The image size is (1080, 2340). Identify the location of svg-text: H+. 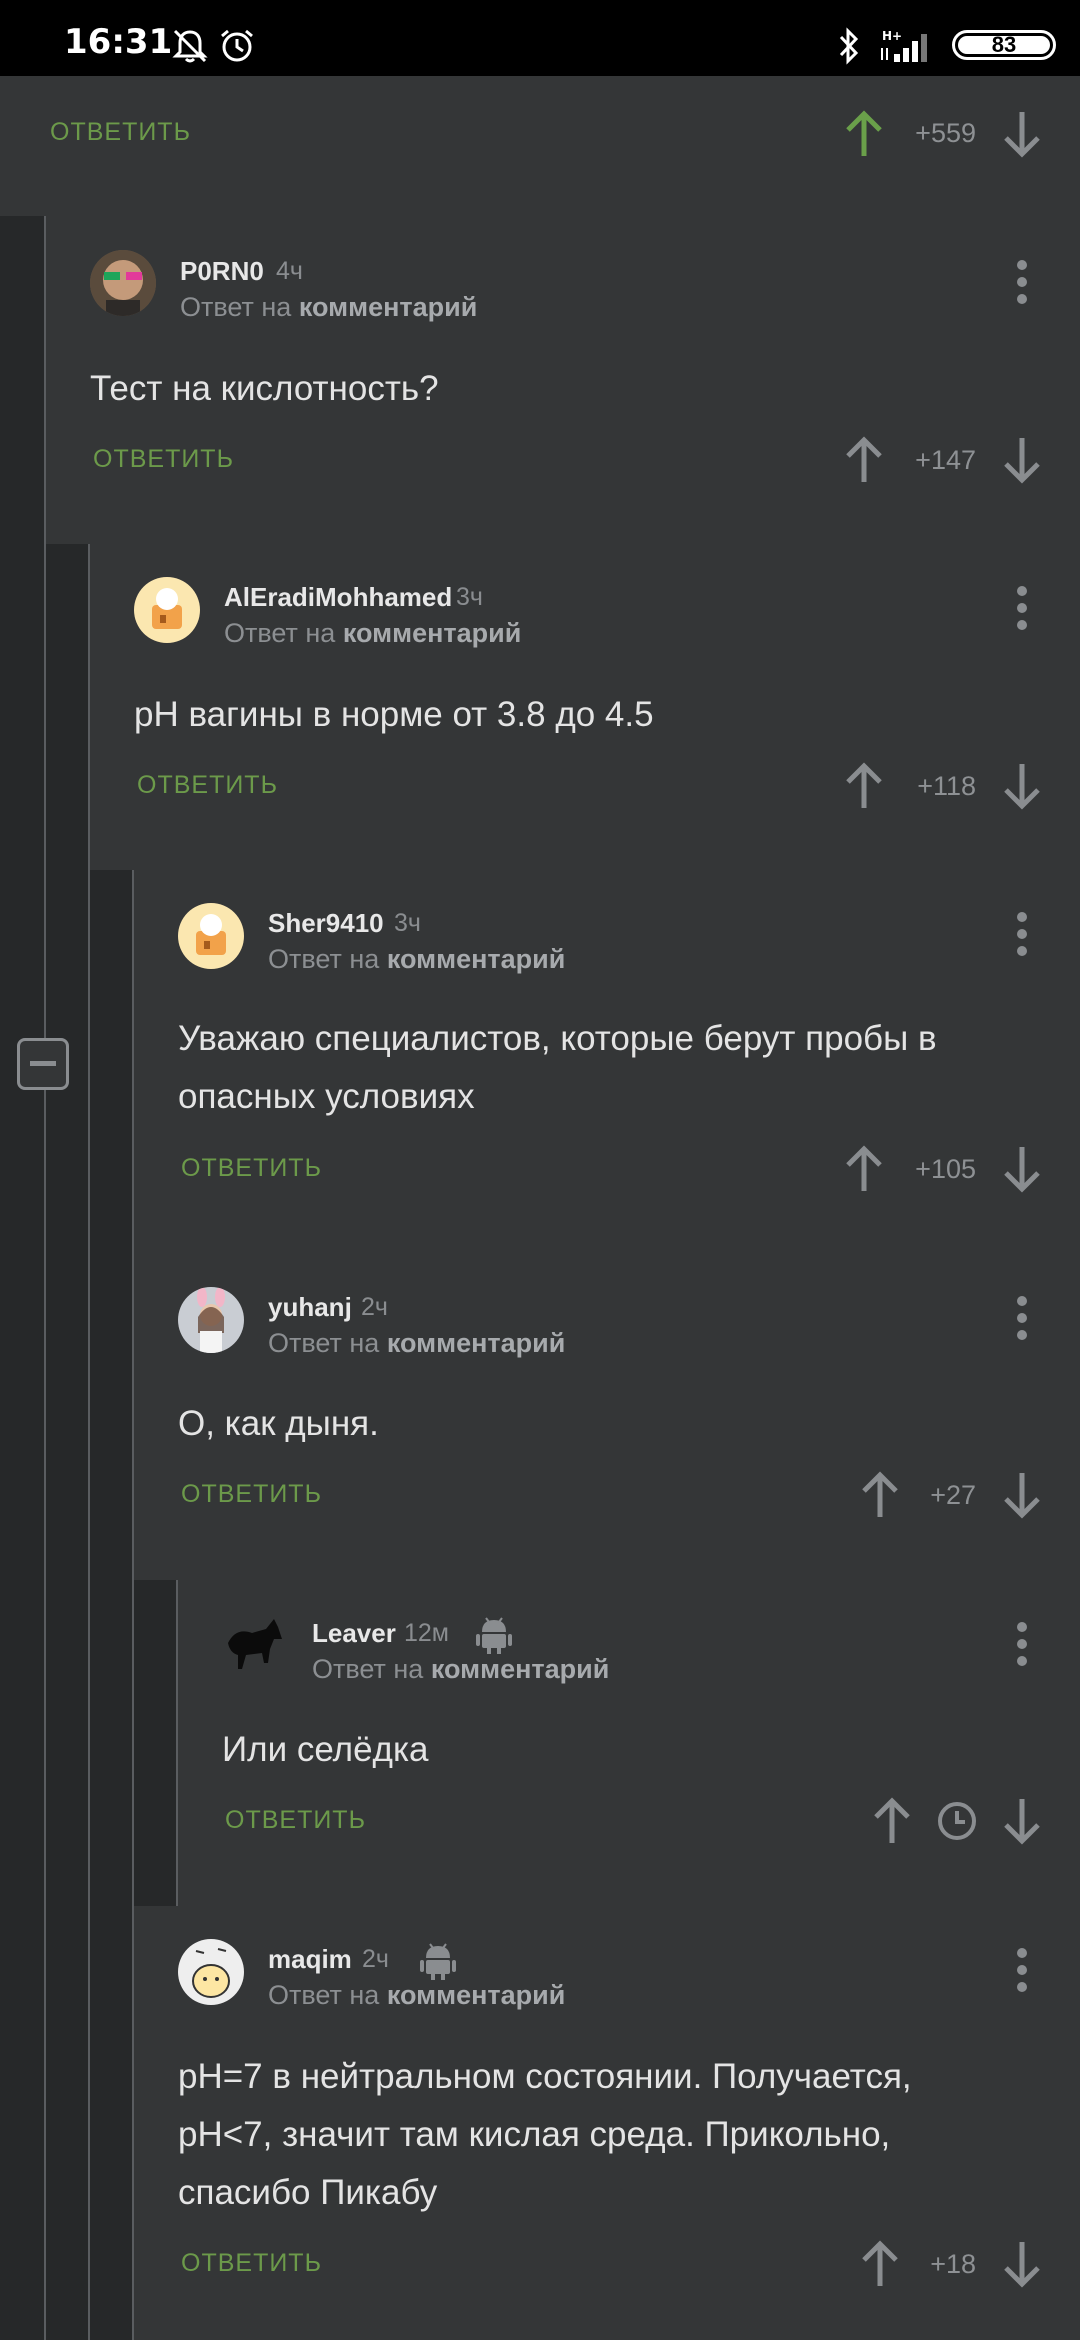
(892, 36).